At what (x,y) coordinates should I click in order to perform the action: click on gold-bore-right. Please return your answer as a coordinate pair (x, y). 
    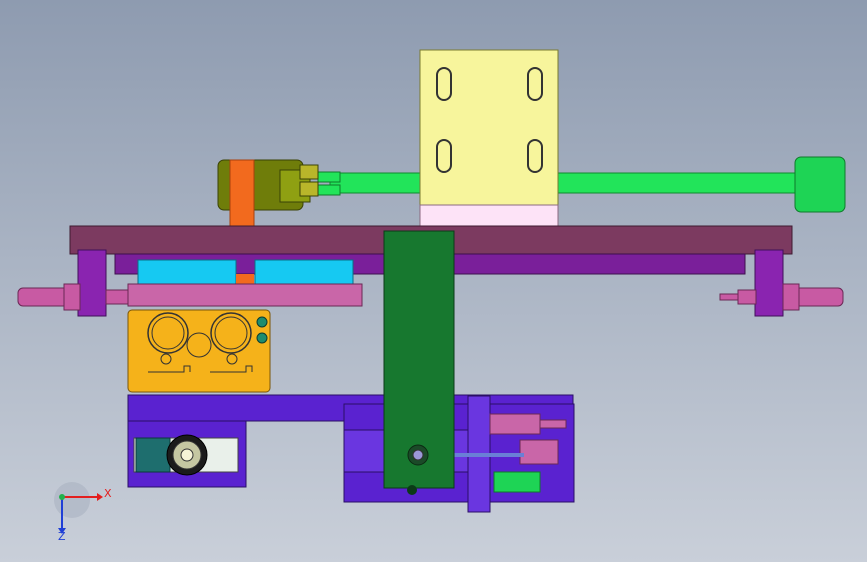
    Looking at the image, I should click on (231, 333).